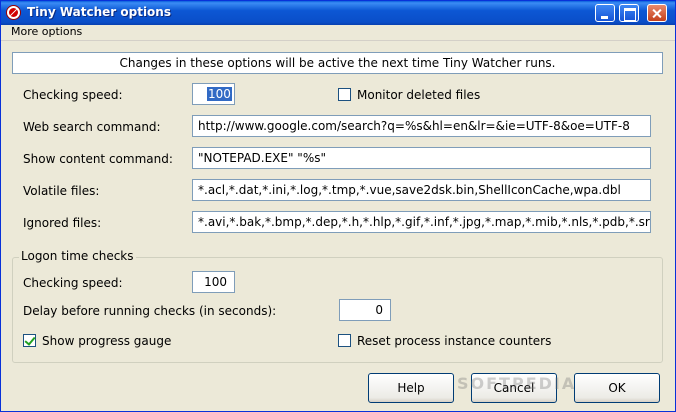 The height and width of the screenshot is (412, 676). I want to click on logon-checking-speed-input: 100, so click(213, 282).